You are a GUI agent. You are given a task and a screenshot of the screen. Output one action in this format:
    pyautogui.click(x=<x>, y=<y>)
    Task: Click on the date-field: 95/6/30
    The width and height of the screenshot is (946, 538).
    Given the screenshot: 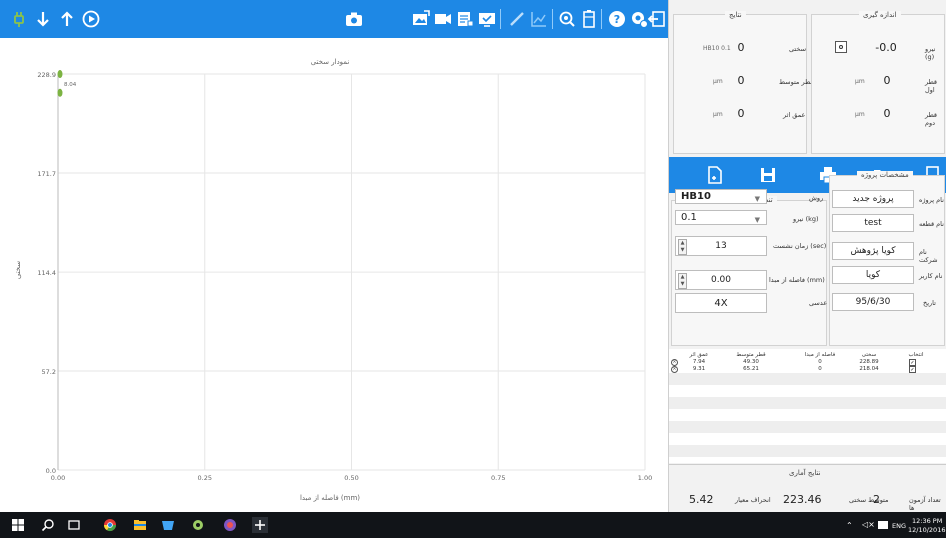 What is the action you would take?
    pyautogui.click(x=873, y=302)
    